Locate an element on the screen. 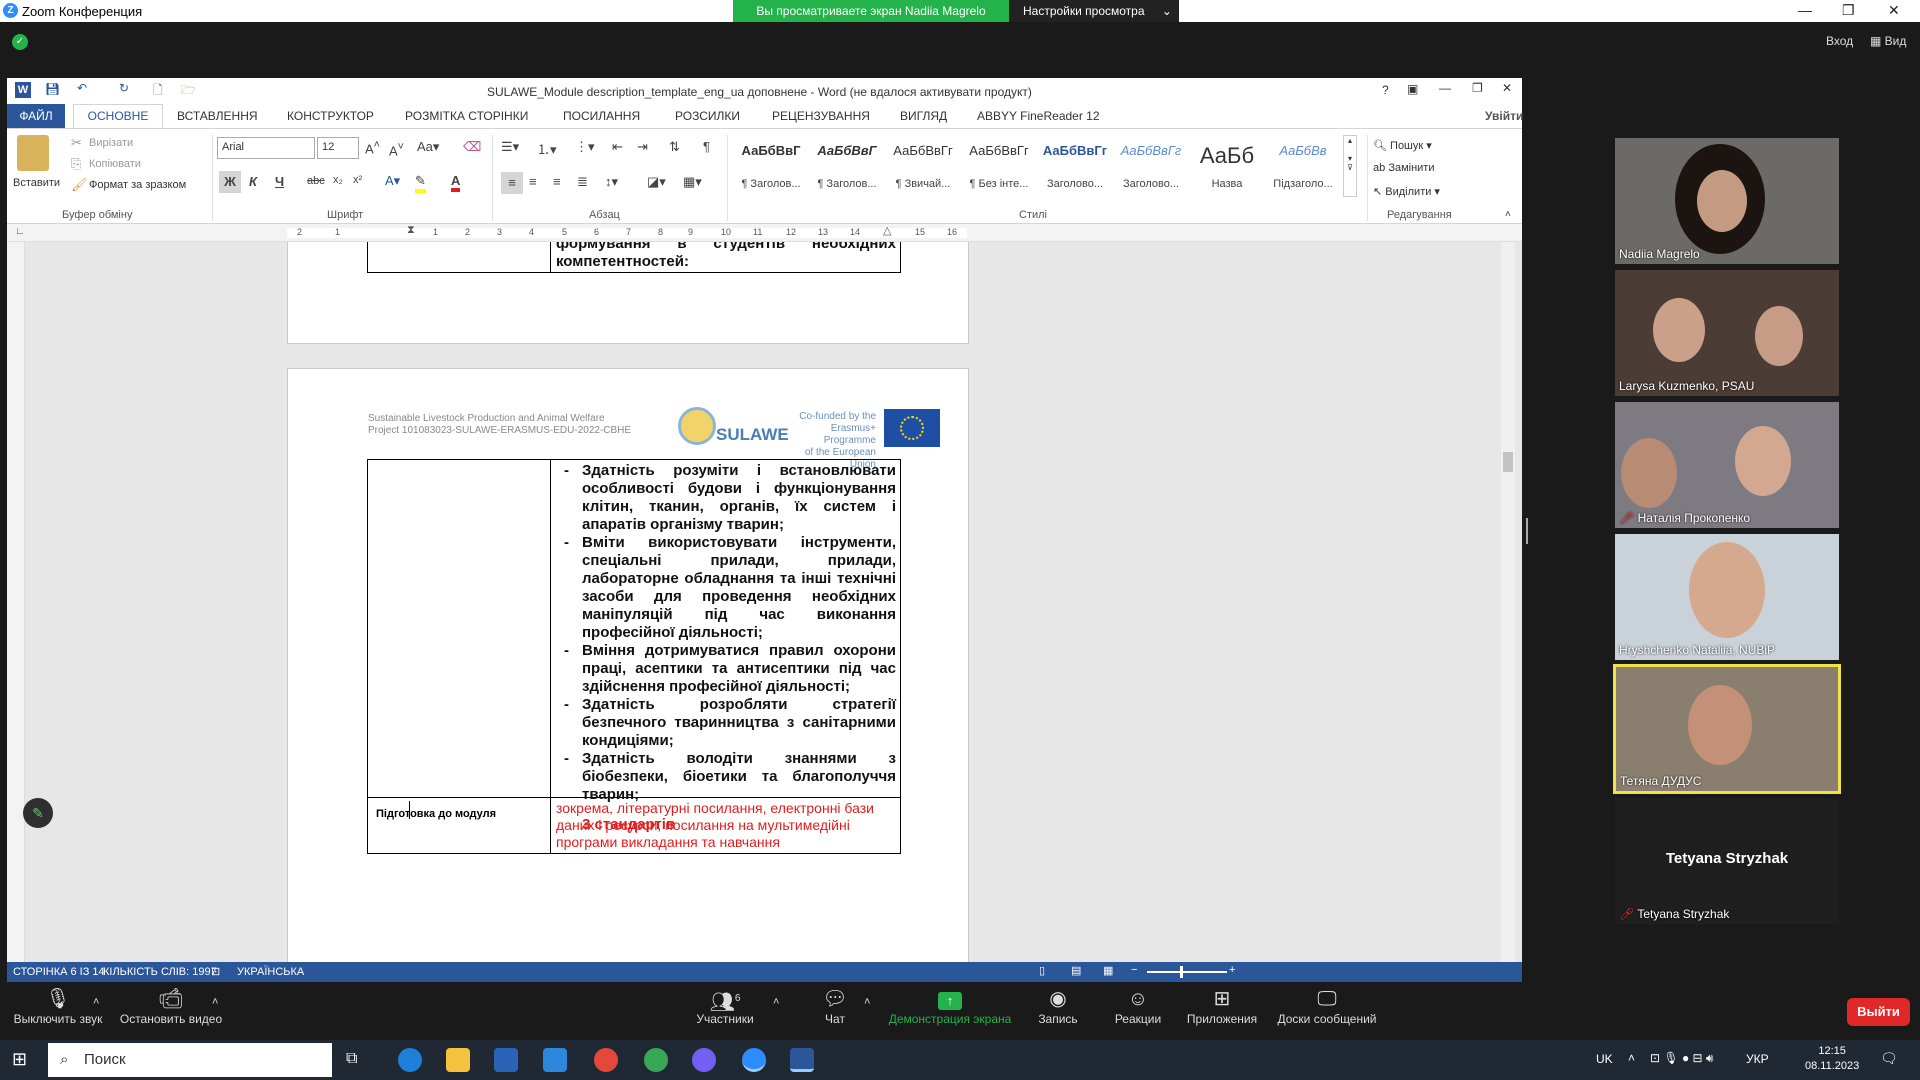  copy-button: Копіювати is located at coordinates (115, 164).